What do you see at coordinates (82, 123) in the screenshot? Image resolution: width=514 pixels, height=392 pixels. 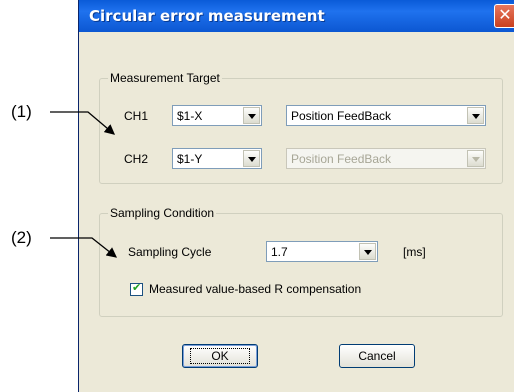 I see `callout-1-arrow` at bounding box center [82, 123].